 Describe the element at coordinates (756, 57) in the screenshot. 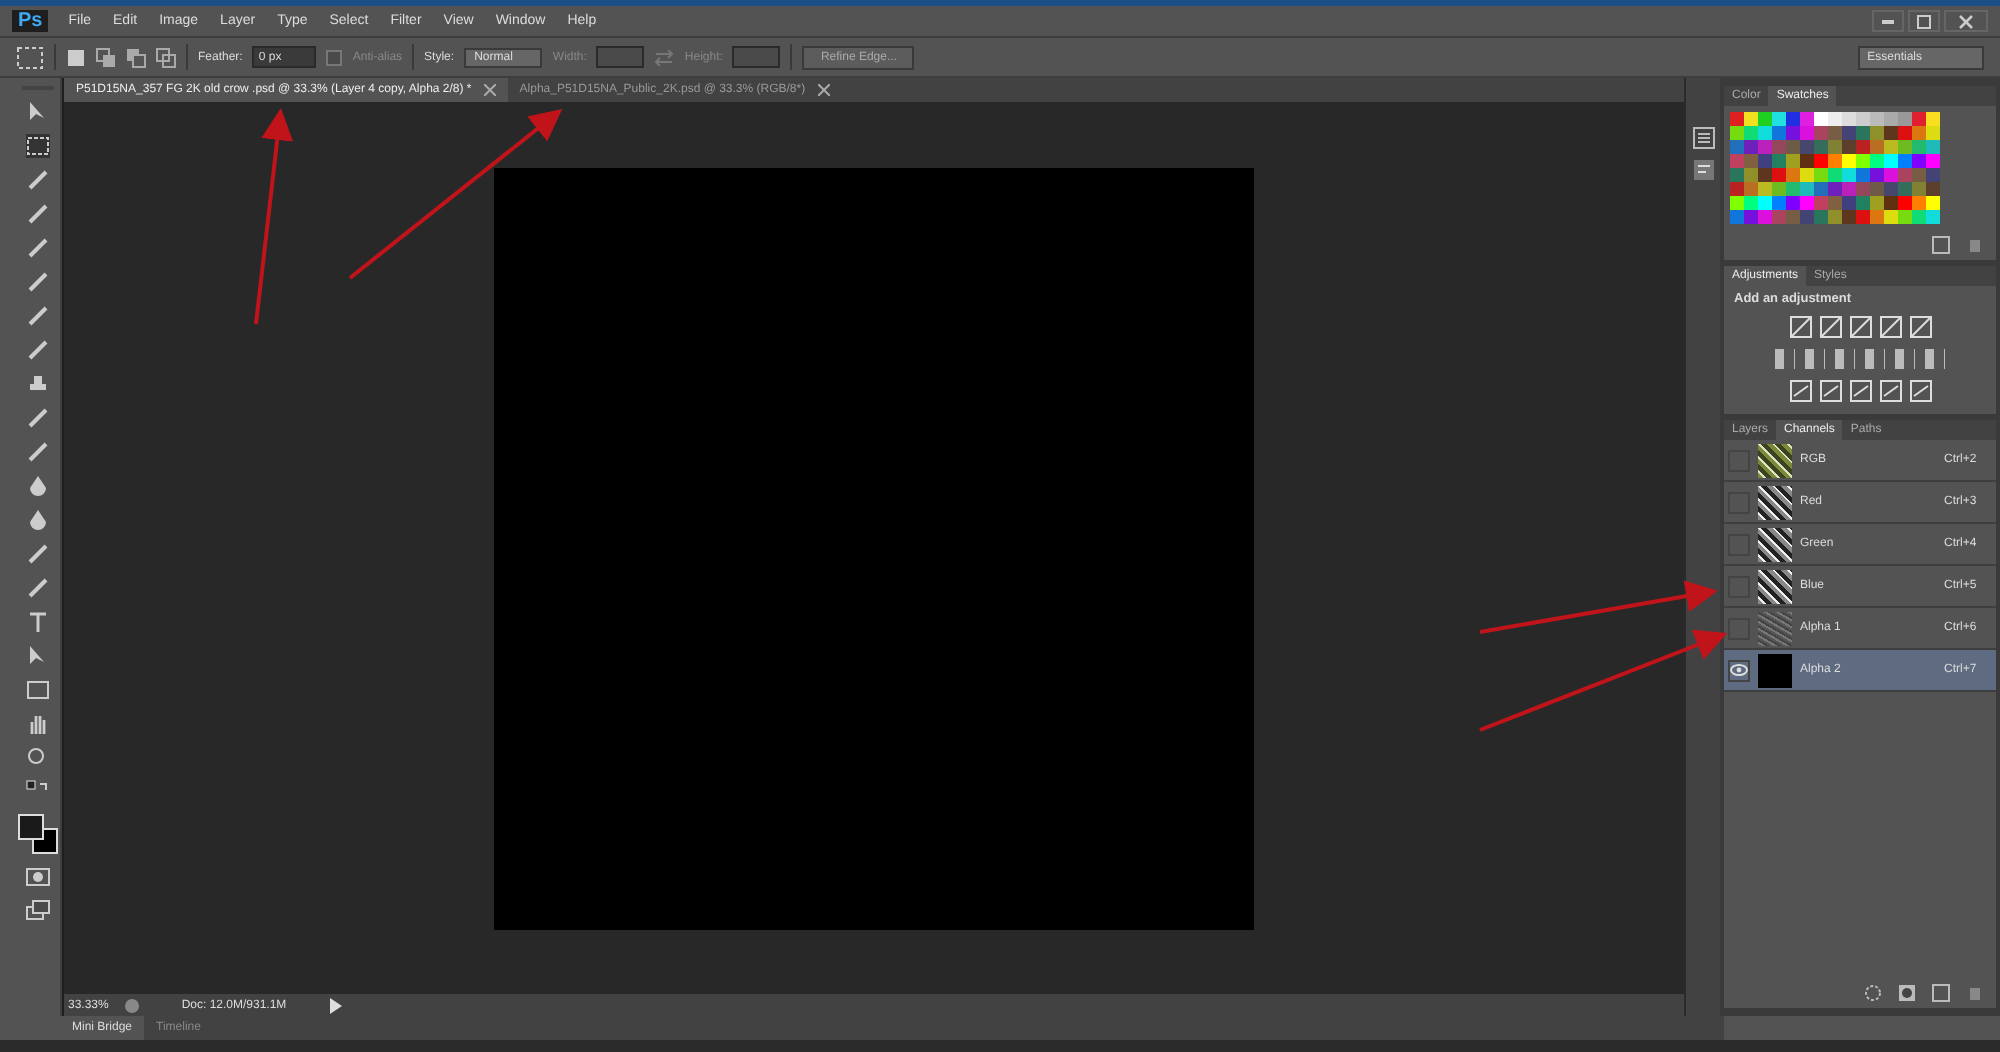

I see `height-field` at that location.